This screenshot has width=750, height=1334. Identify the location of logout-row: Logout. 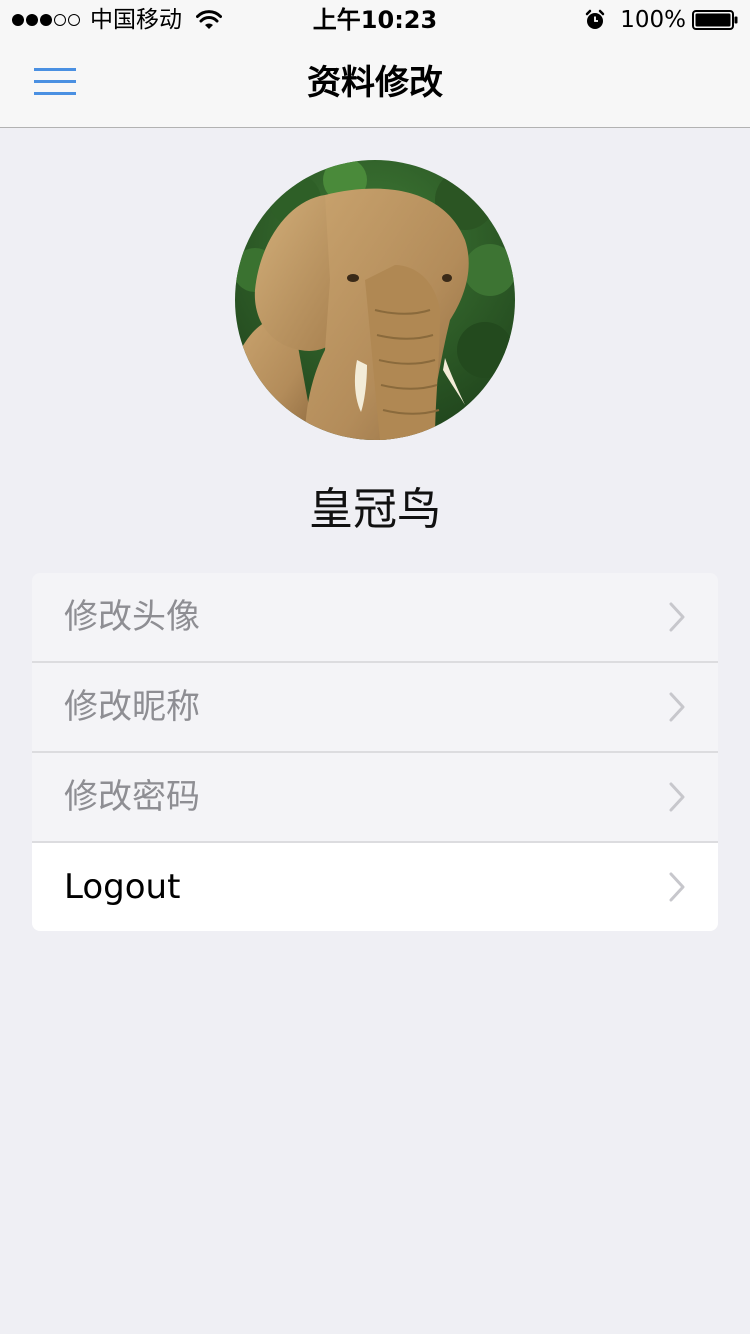
(375, 887).